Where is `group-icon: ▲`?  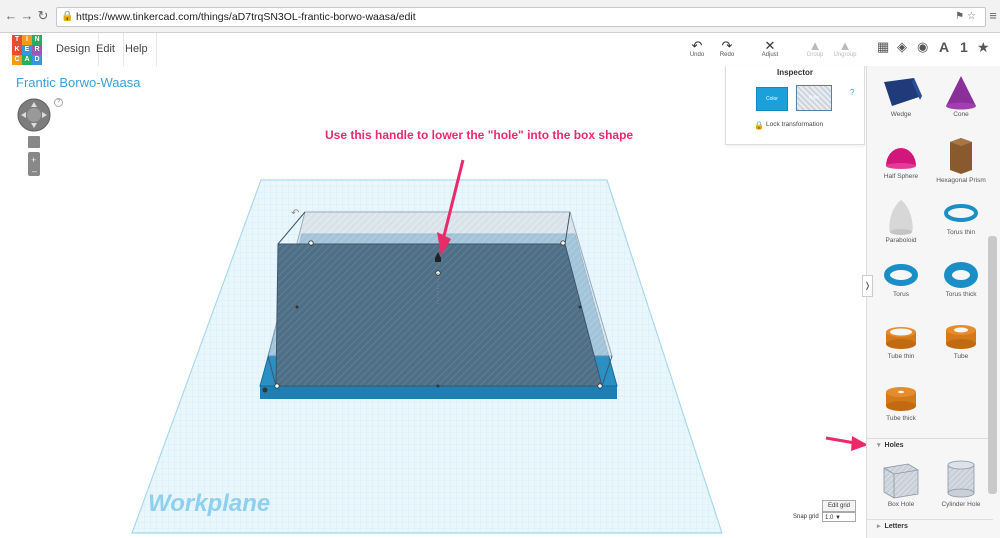
group-icon: ▲ is located at coordinates (815, 45).